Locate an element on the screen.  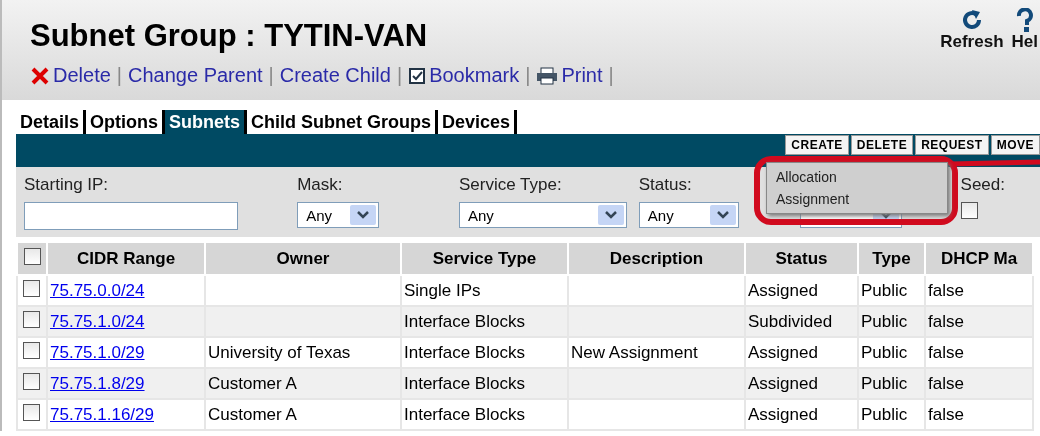
action-link: Change Parent is located at coordinates (195, 75).